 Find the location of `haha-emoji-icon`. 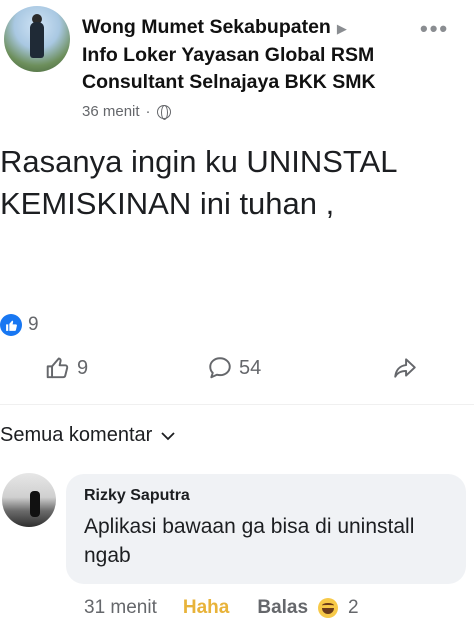

haha-emoji-icon is located at coordinates (328, 608).